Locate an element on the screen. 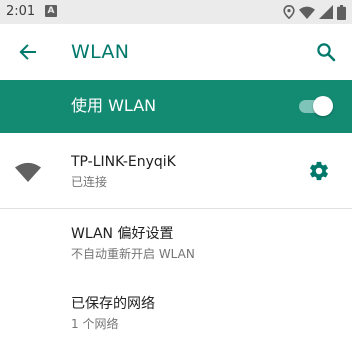 Image resolution: width=352 pixels, height=362 pixels. network-settings-button is located at coordinates (319, 171).